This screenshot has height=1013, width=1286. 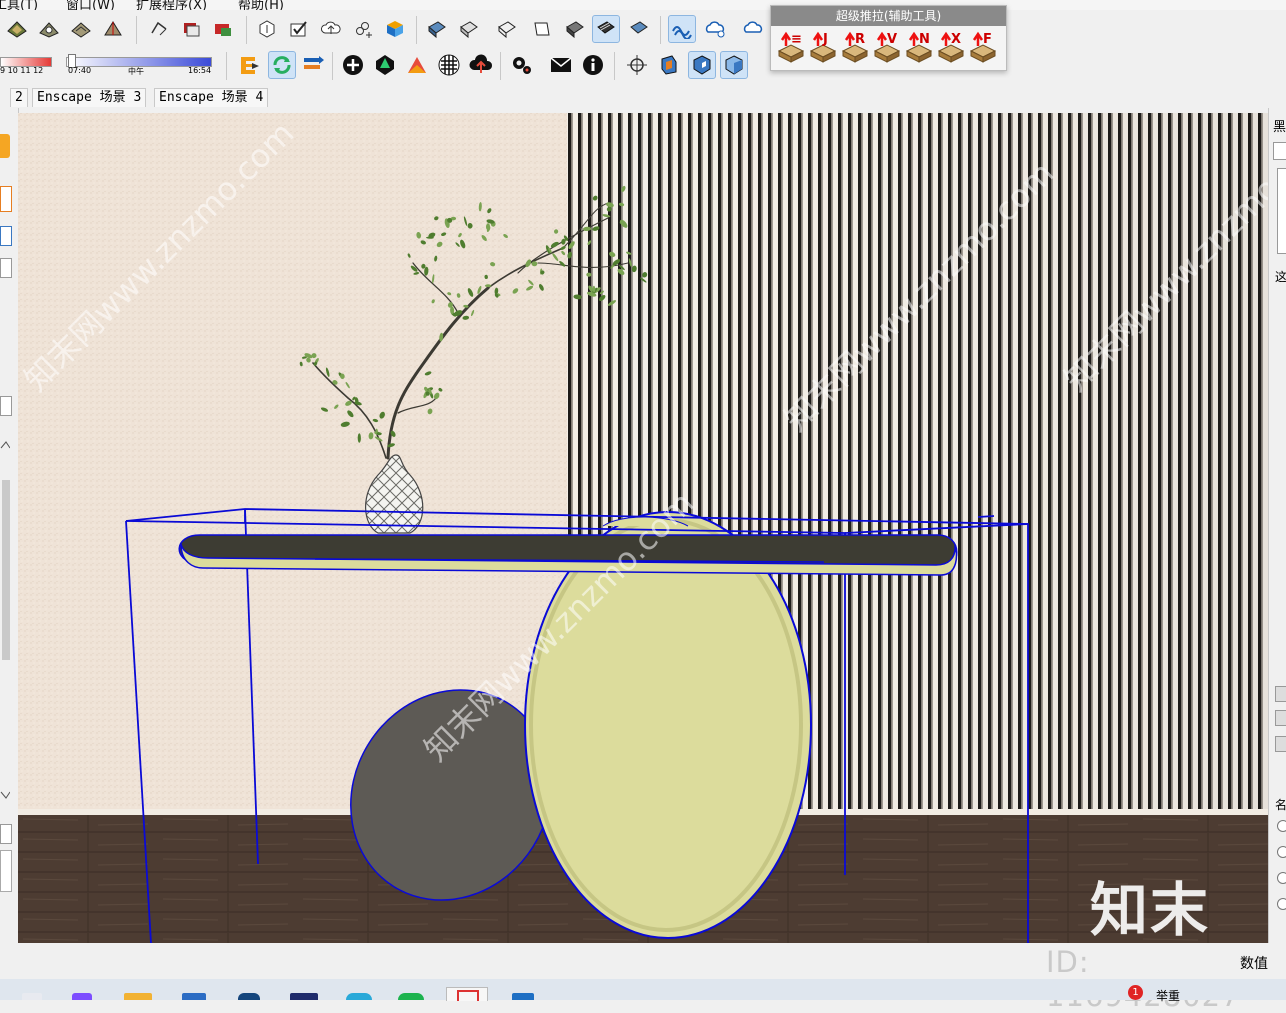 I want to click on enscape-start-icon, so click(x=249, y=65).